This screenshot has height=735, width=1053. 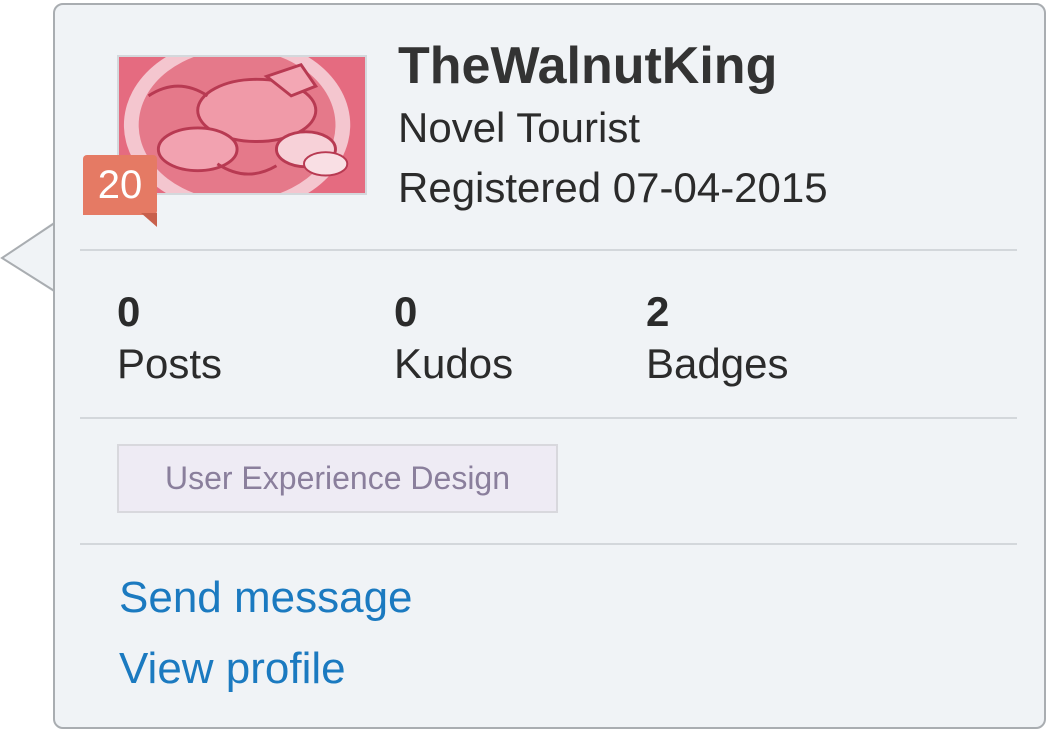 I want to click on registration-date: Registered 07-04-2015, so click(x=613, y=187).